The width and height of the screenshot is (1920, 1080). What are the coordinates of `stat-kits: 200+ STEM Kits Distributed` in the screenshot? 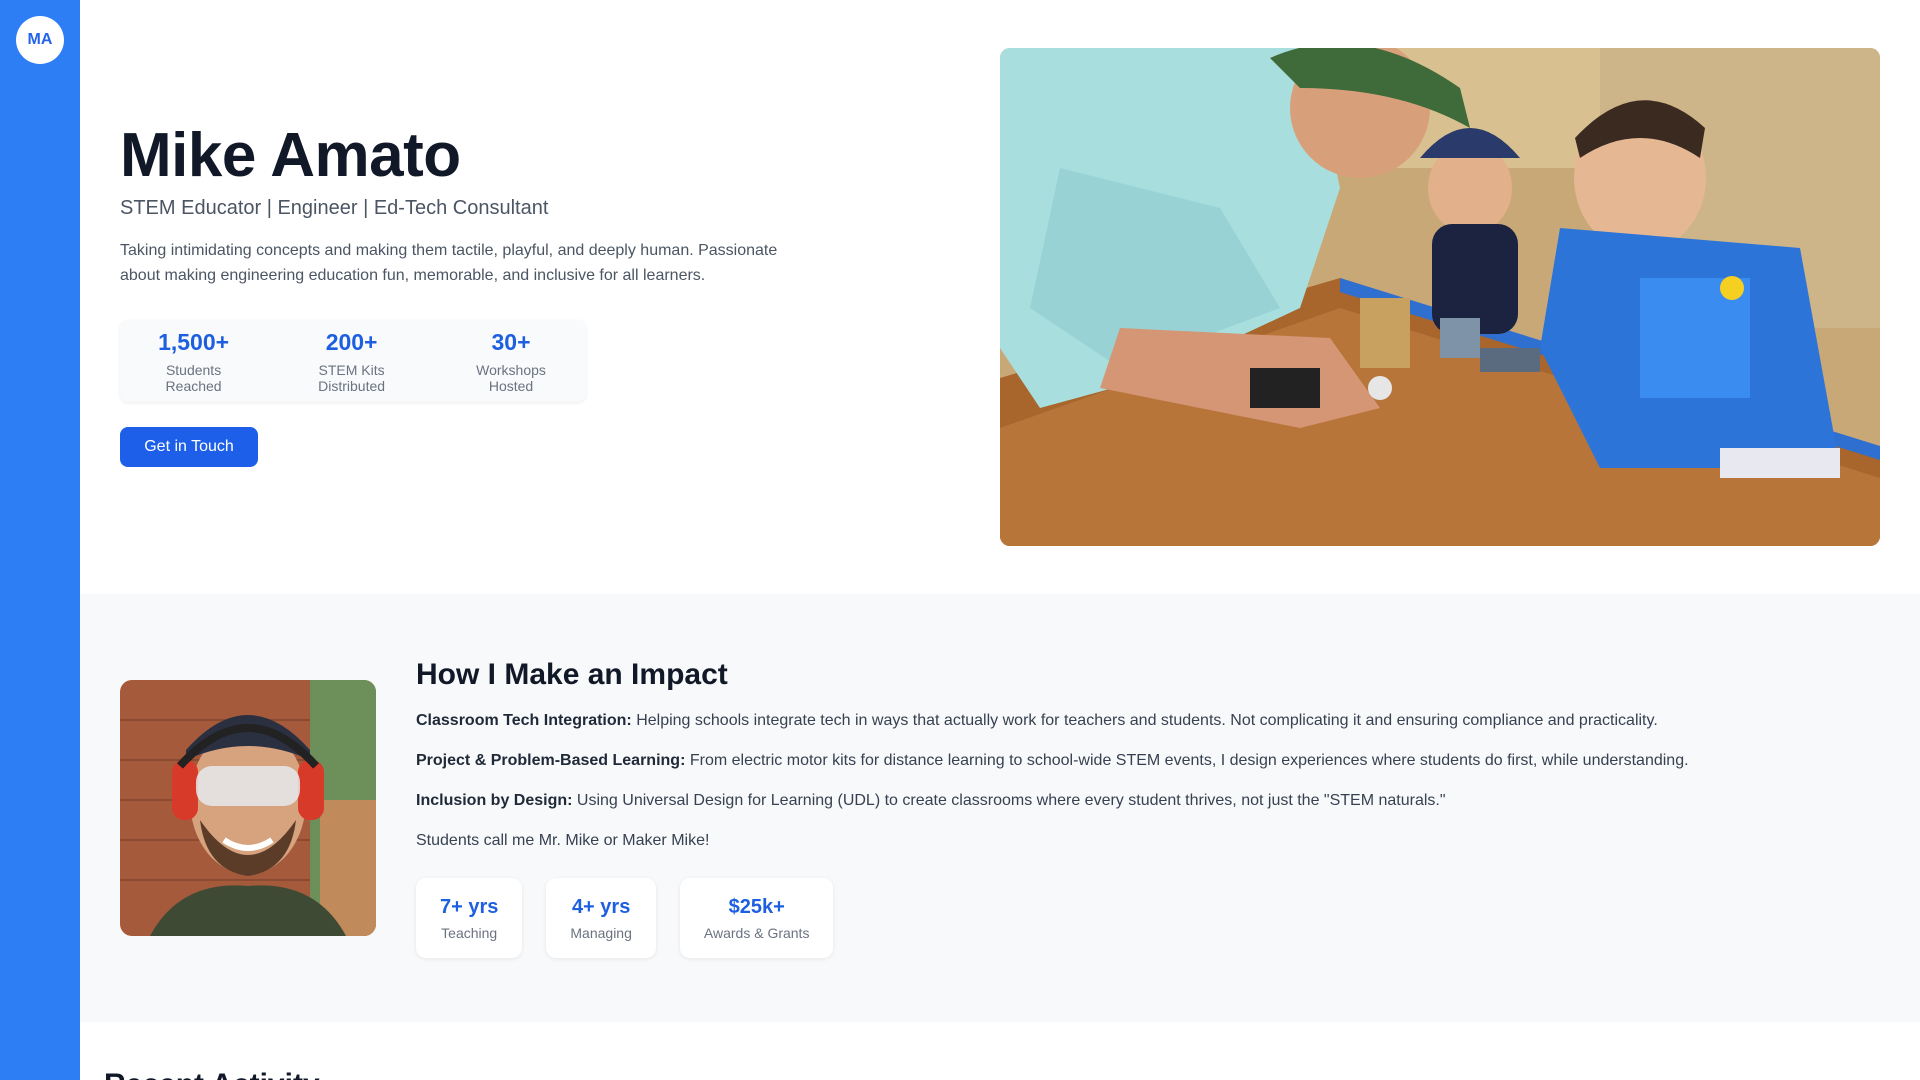 It's located at (351, 361).